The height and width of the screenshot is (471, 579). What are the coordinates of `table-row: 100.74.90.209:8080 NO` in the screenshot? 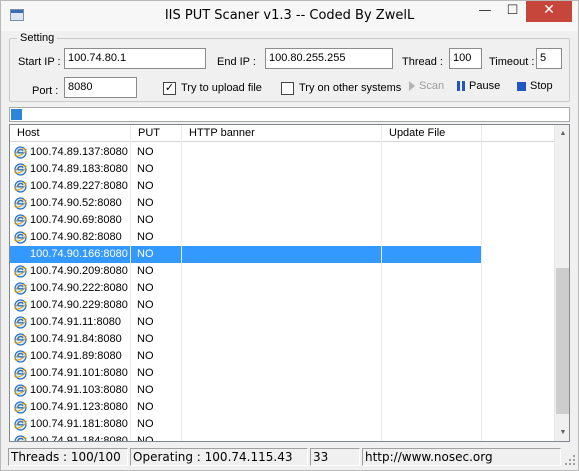 It's located at (282, 271).